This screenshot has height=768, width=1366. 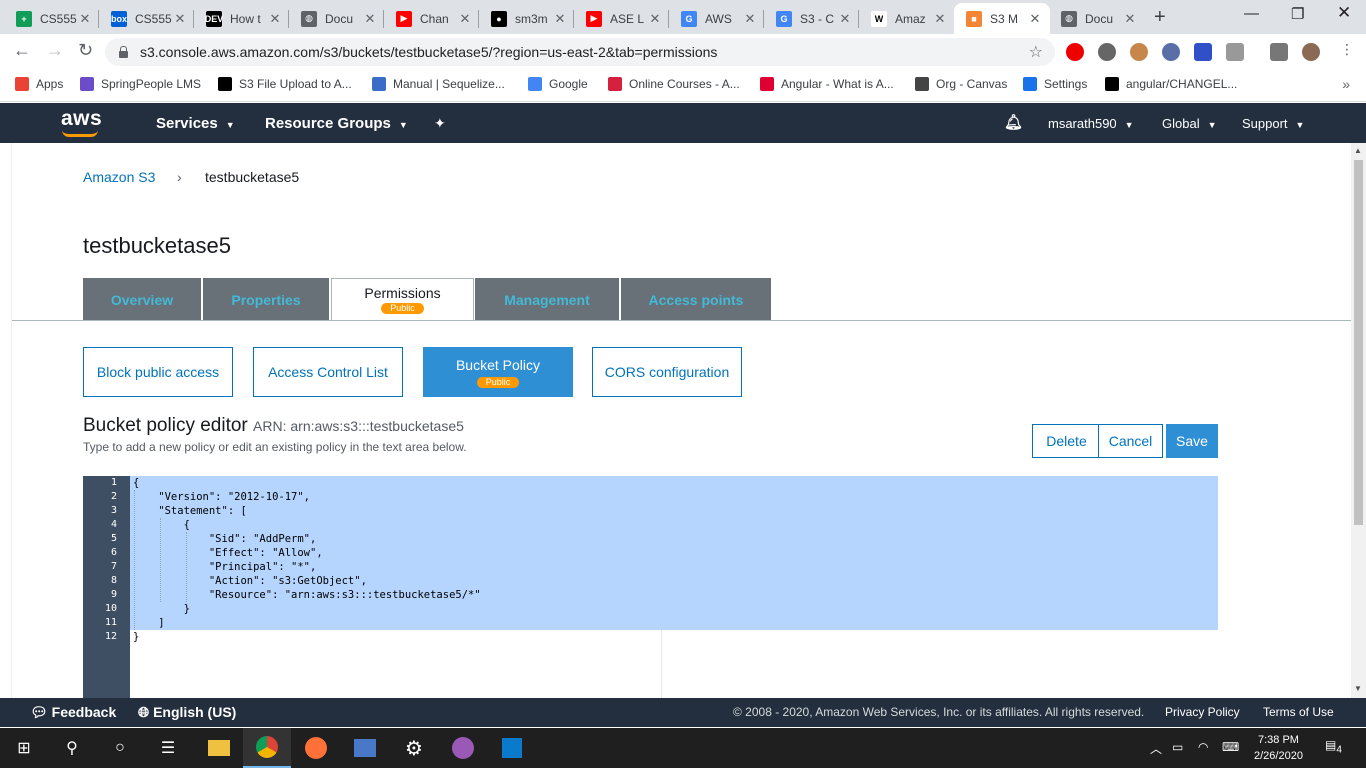 What do you see at coordinates (1203, 747) in the screenshot?
I see `wifi-icon: ◠` at bounding box center [1203, 747].